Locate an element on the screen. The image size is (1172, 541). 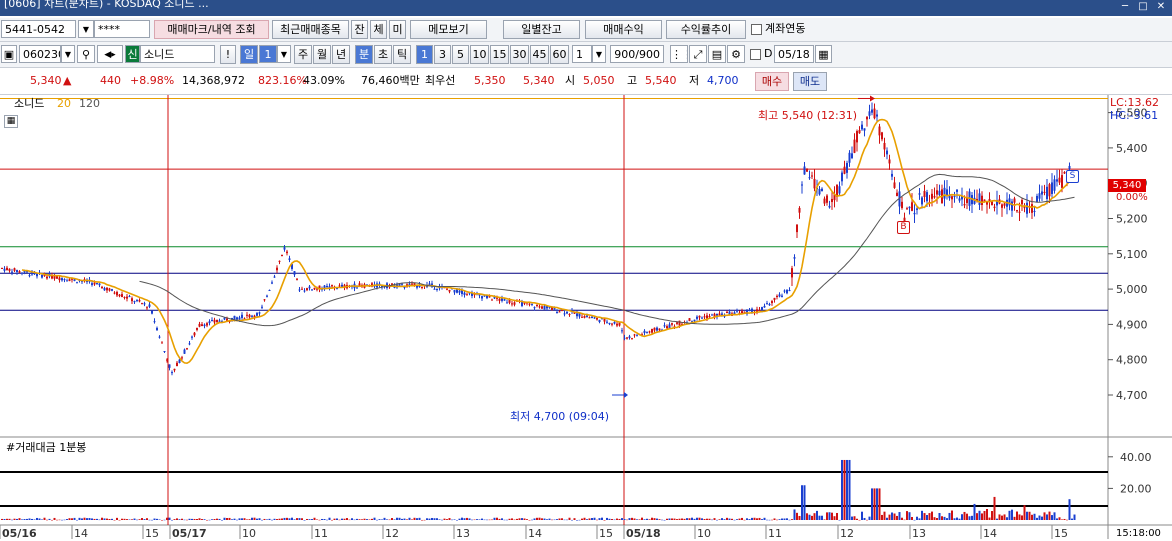
interval-30-button: 30 is located at coordinates (519, 54).